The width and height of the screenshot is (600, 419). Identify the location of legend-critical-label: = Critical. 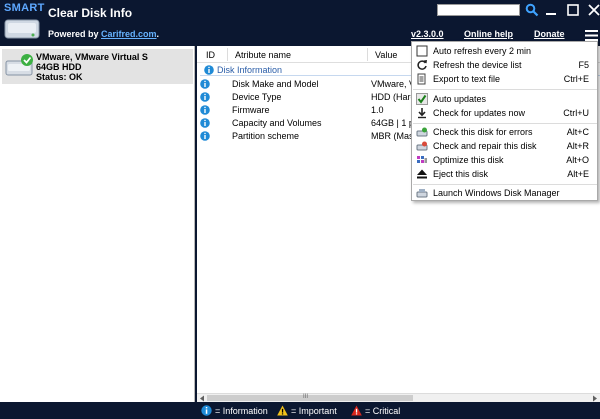
(383, 411).